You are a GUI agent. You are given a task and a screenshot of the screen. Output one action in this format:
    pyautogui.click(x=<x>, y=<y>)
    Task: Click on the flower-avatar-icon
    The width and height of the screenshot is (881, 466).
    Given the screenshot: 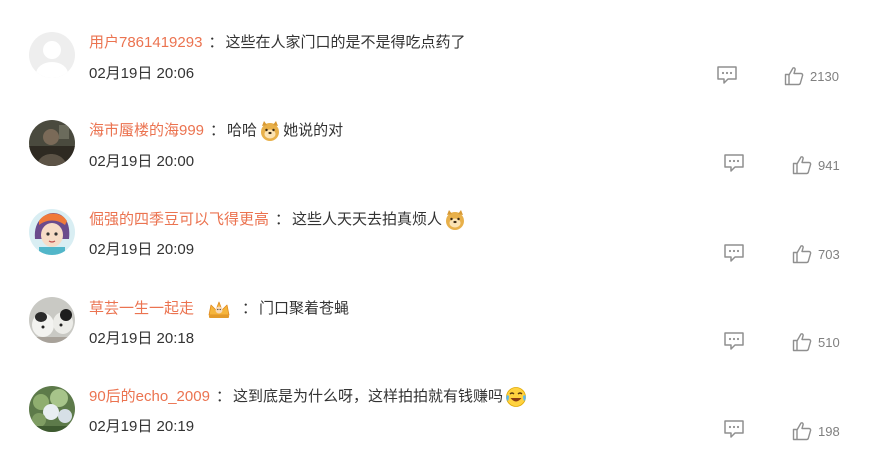 What is the action you would take?
    pyautogui.click(x=52, y=409)
    